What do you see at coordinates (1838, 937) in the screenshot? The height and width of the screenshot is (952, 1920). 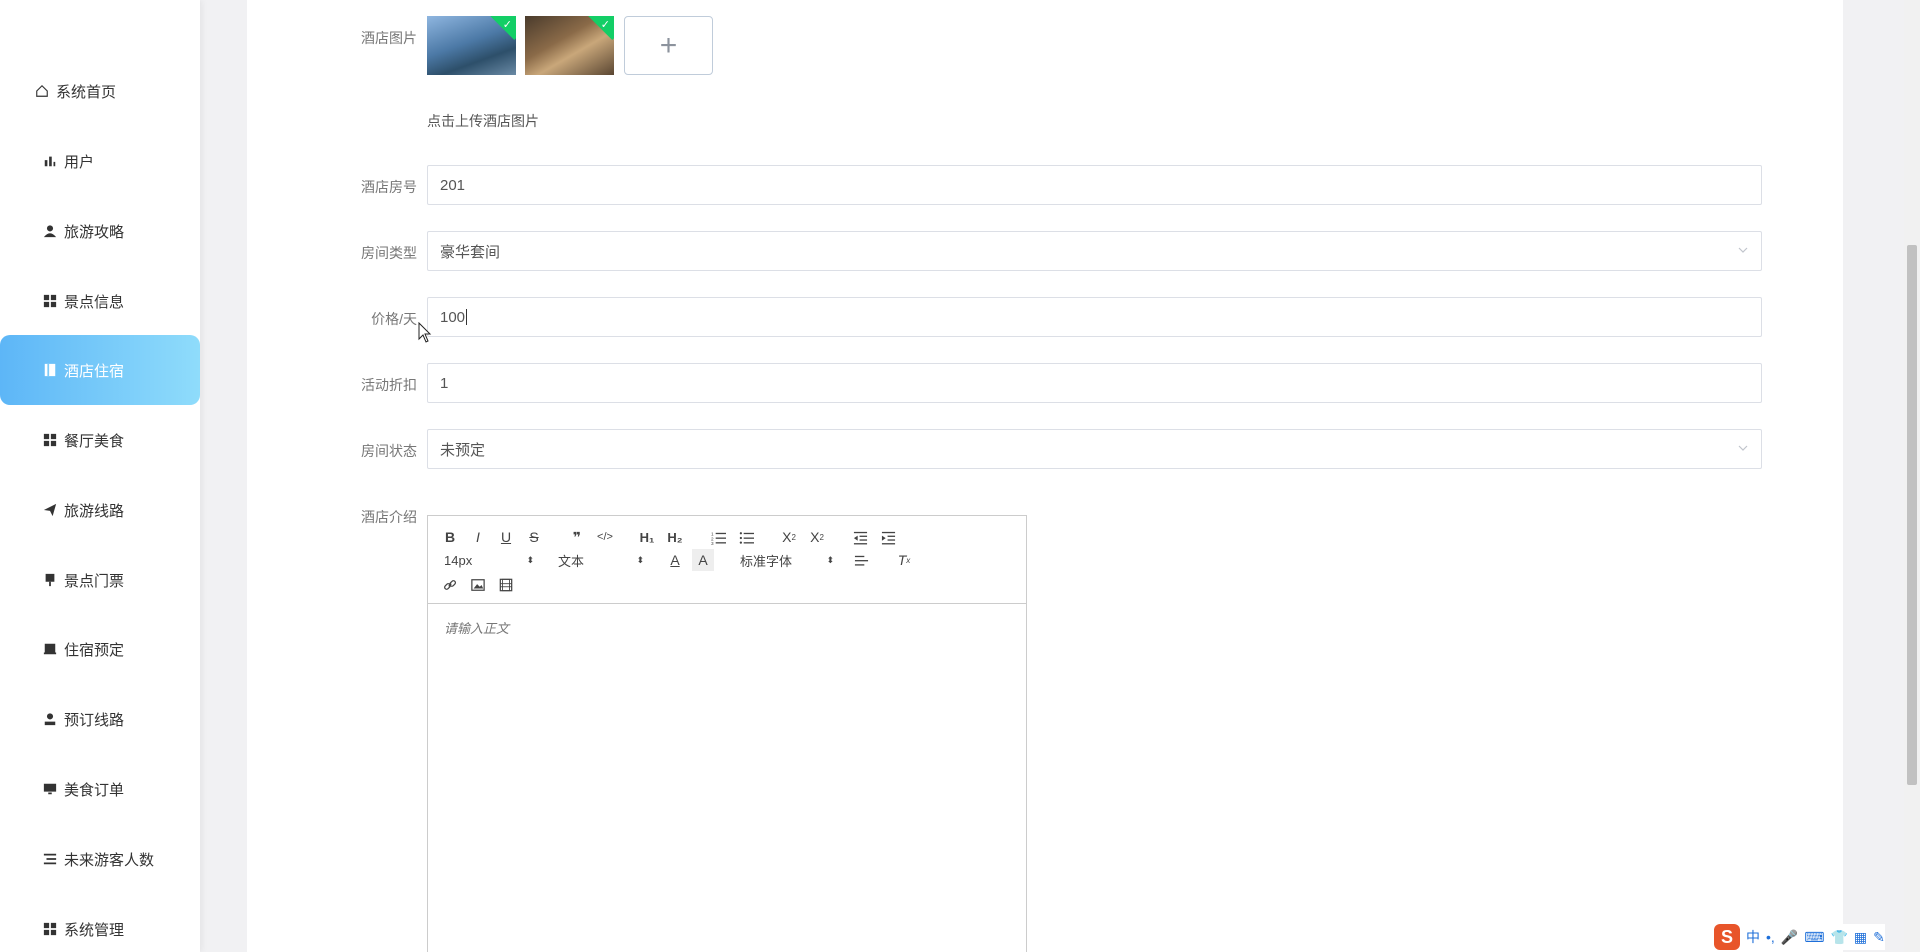 I see `skin-icon: 👕` at bounding box center [1838, 937].